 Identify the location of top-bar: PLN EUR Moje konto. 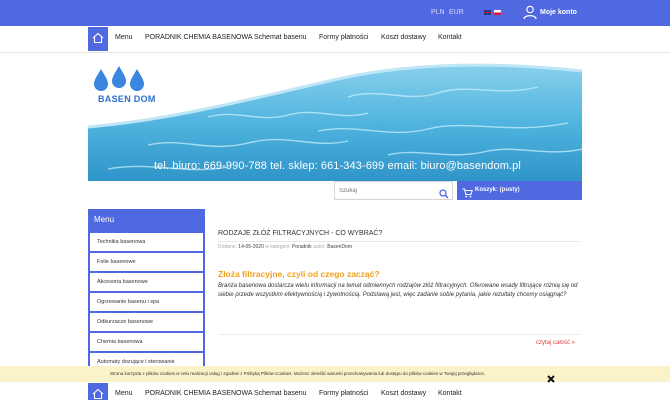
(335, 13).